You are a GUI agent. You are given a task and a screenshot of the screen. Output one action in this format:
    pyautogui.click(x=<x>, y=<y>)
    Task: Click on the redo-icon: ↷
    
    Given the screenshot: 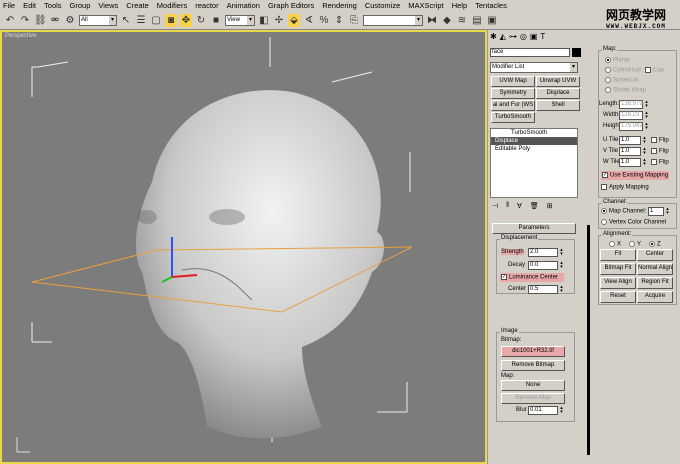 What is the action you would take?
    pyautogui.click(x=25, y=20)
    